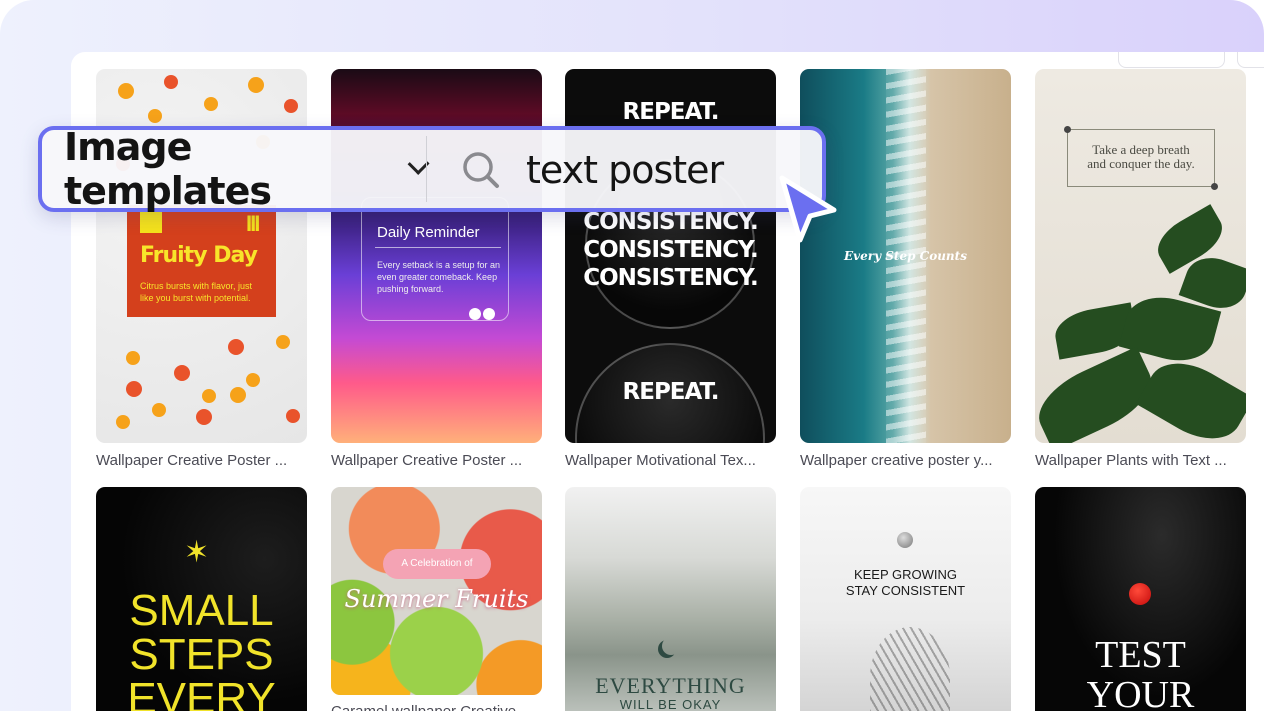 Image resolution: width=1264 pixels, height=711 pixels. What do you see at coordinates (253, 223) in the screenshot?
I see `bars-graphic: III` at bounding box center [253, 223].